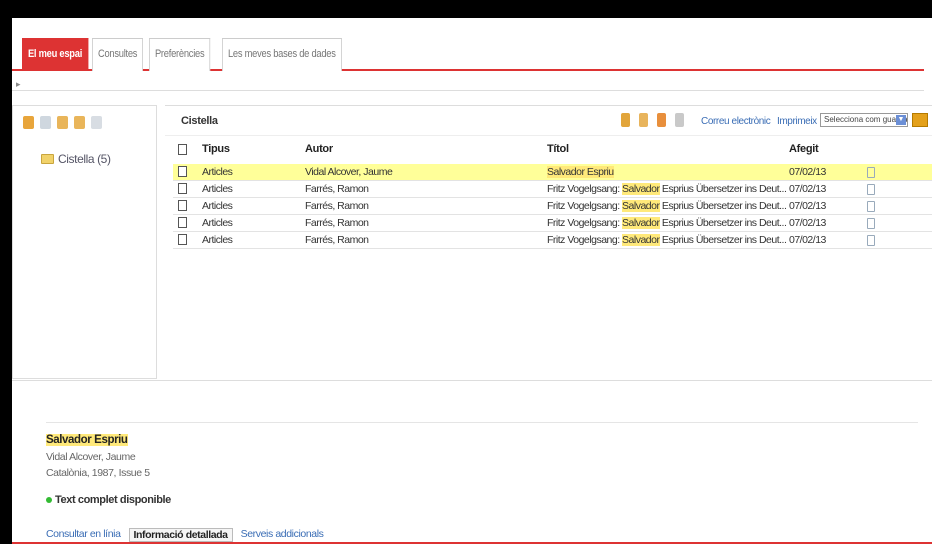 This screenshot has height=544, width=932. I want to click on tab-my-databases: Les meves bases de dades, so click(282, 54).